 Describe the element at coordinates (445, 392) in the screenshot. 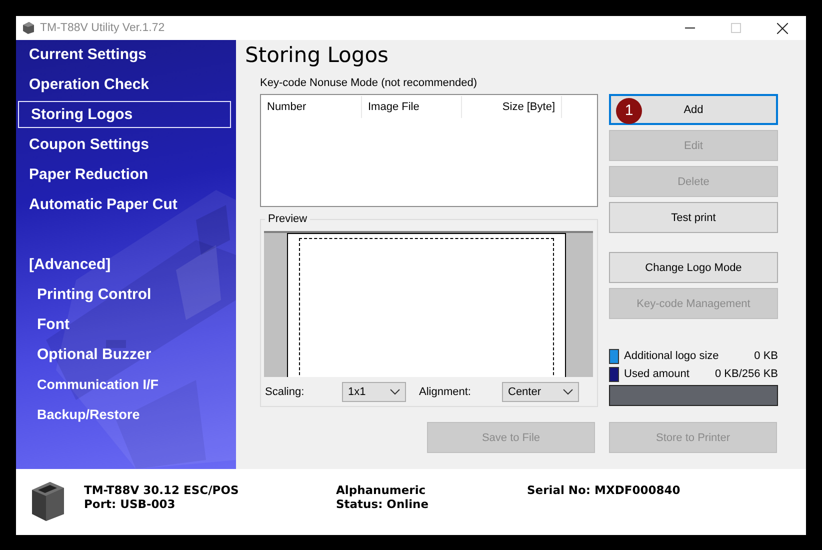

I see `alignment-label: Alignment:` at that location.